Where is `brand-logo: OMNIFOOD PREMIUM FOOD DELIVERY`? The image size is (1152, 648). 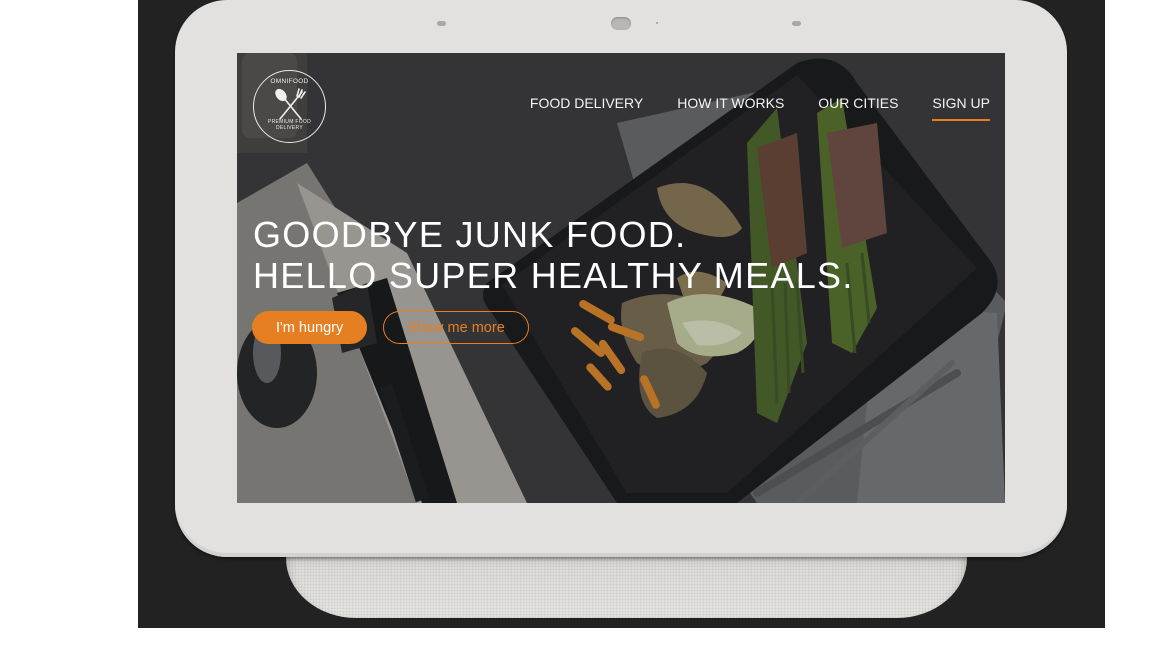
brand-logo: OMNIFOOD PREMIUM FOOD DELIVERY is located at coordinates (289, 106).